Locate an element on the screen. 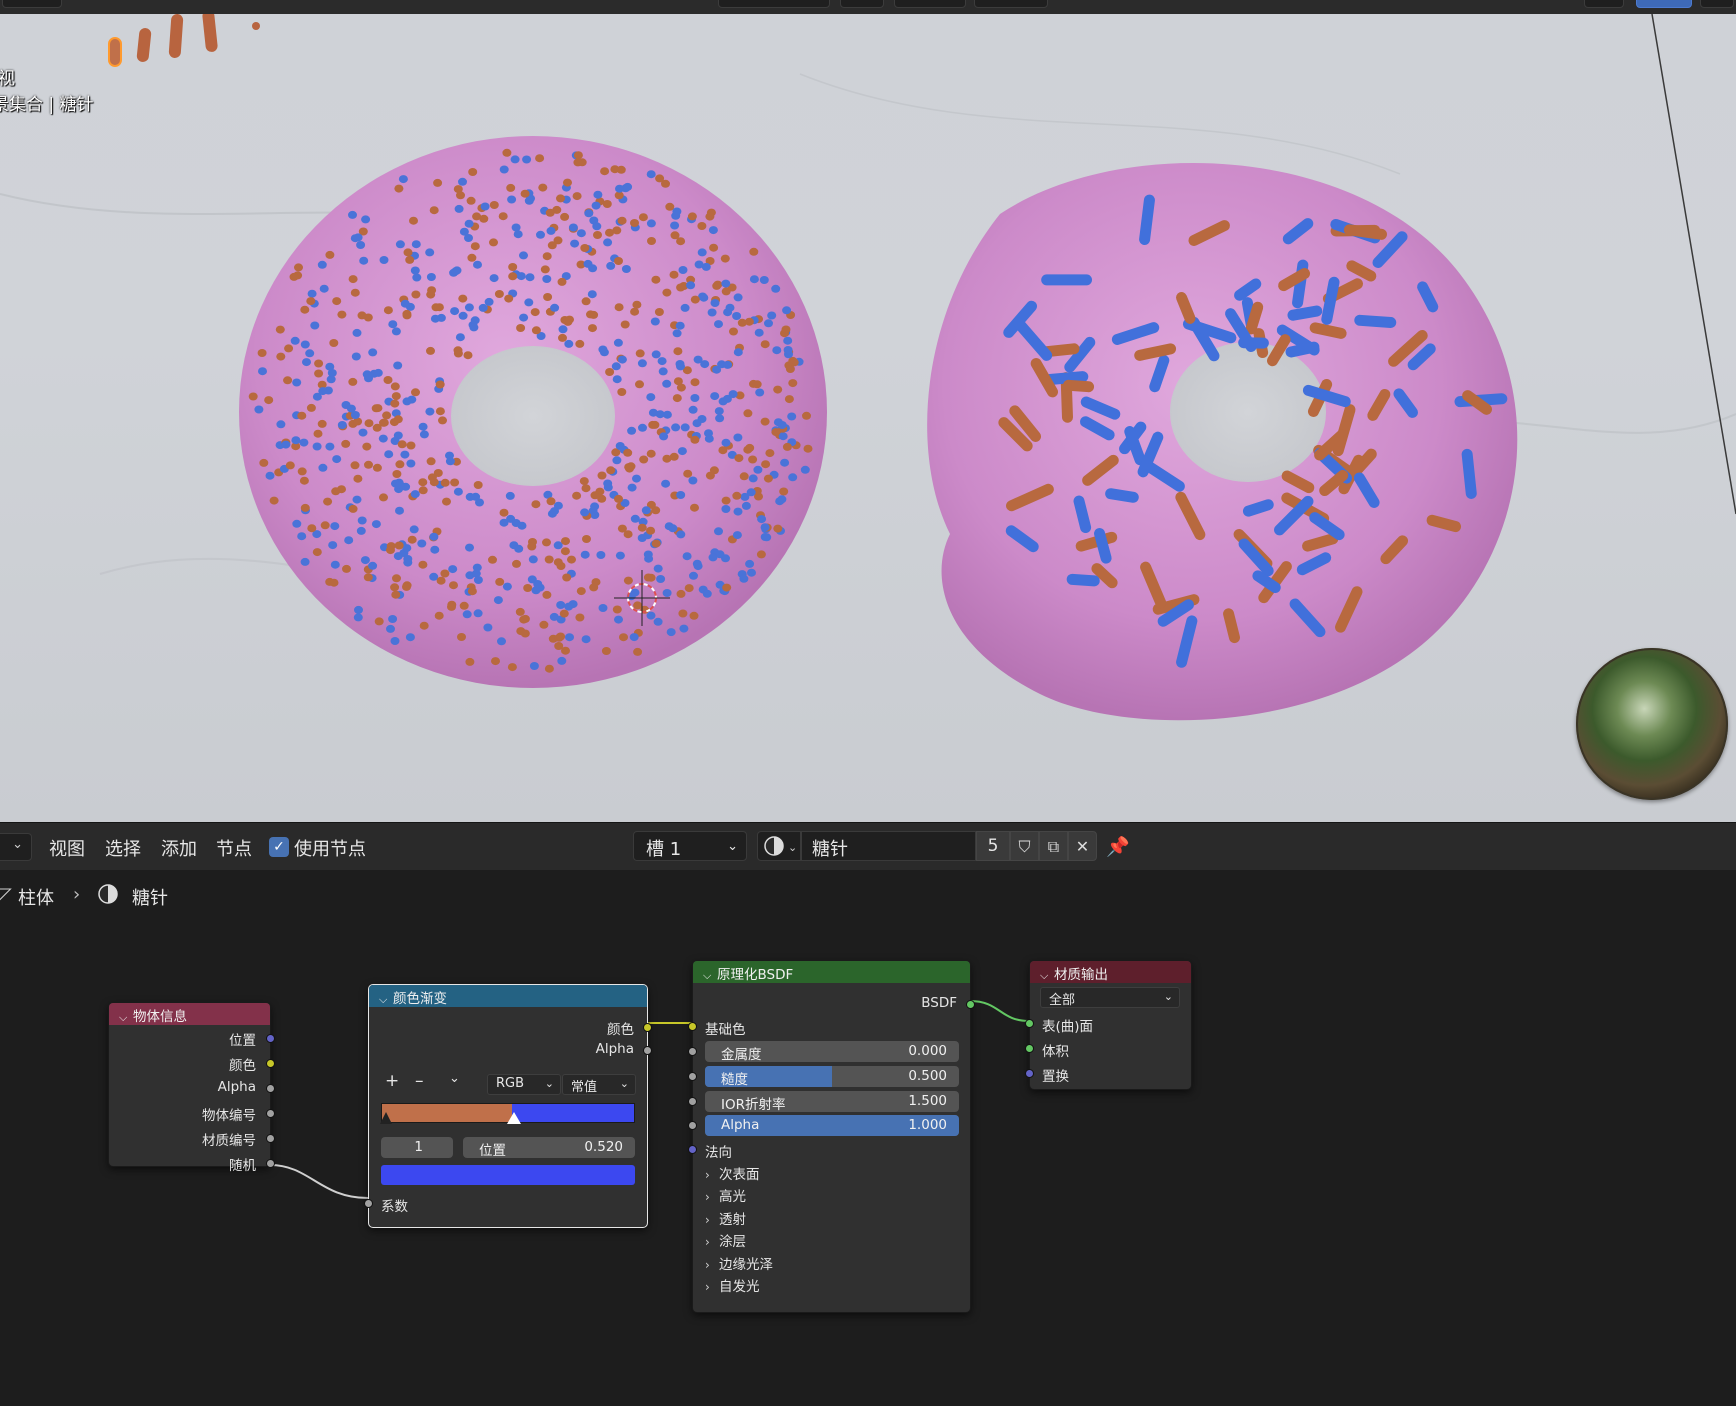 The image size is (1736, 1406). panel-coat: › 涂层 is located at coordinates (725, 1240).